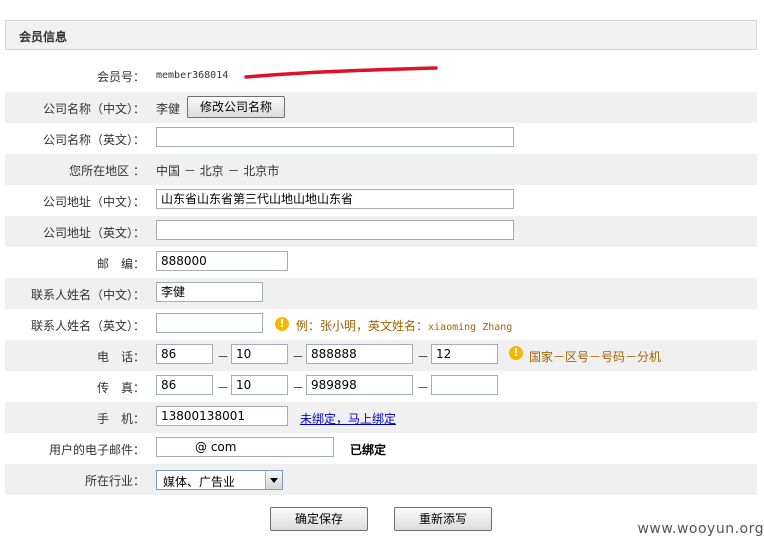 Image resolution: width=764 pixels, height=541 pixels. Describe the element at coordinates (192, 75) in the screenshot. I see `member-id-value: member368014` at that location.